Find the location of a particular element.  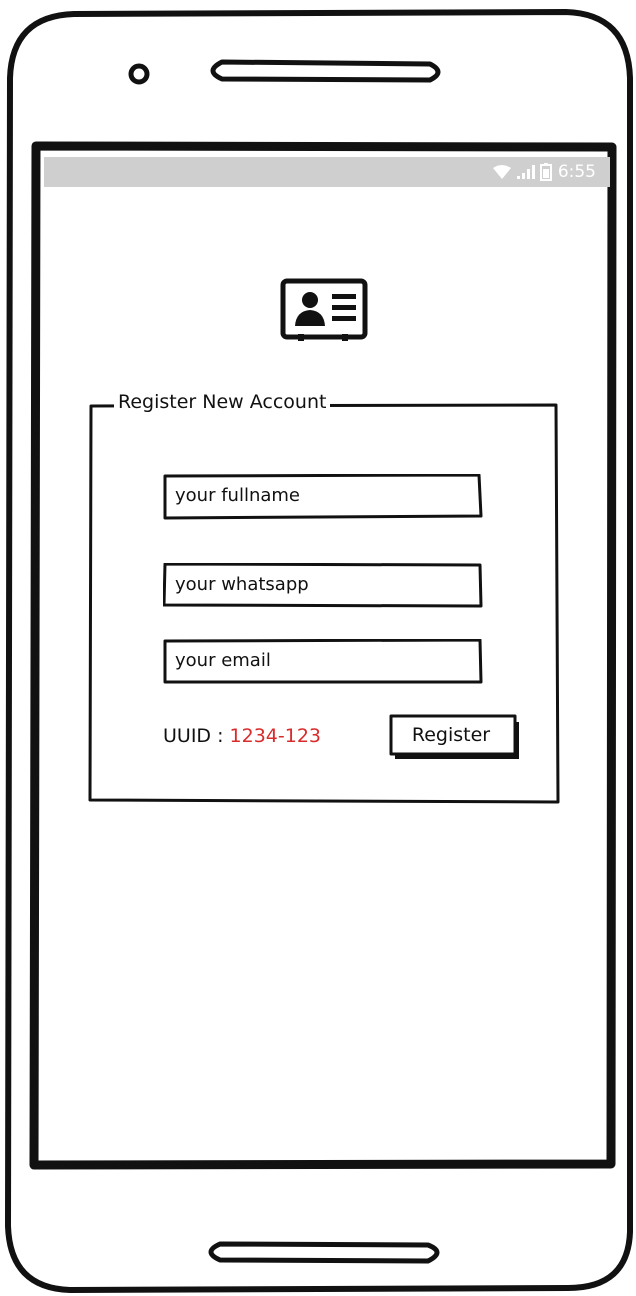

front-camera-icon is located at coordinates (139, 74).